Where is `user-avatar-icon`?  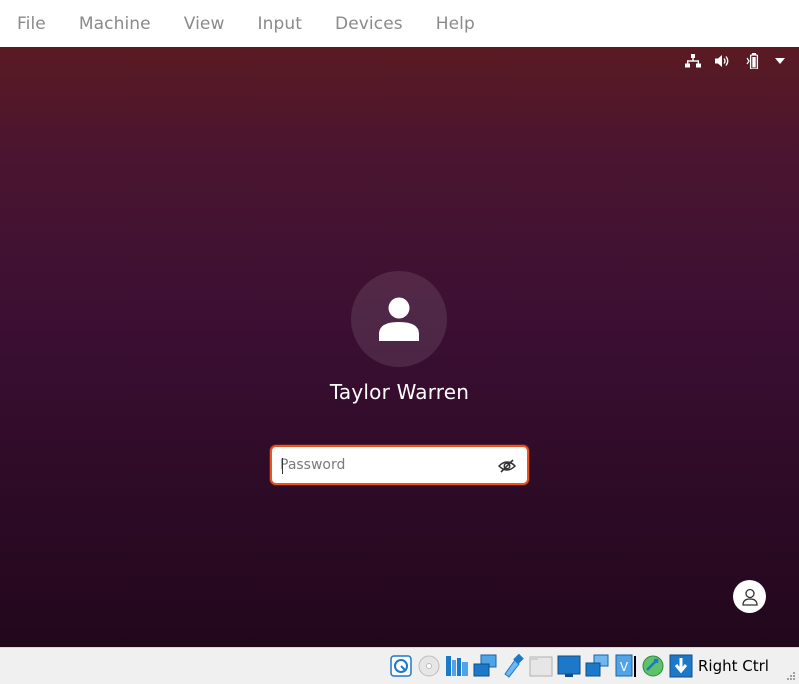
user-avatar-icon is located at coordinates (399, 319).